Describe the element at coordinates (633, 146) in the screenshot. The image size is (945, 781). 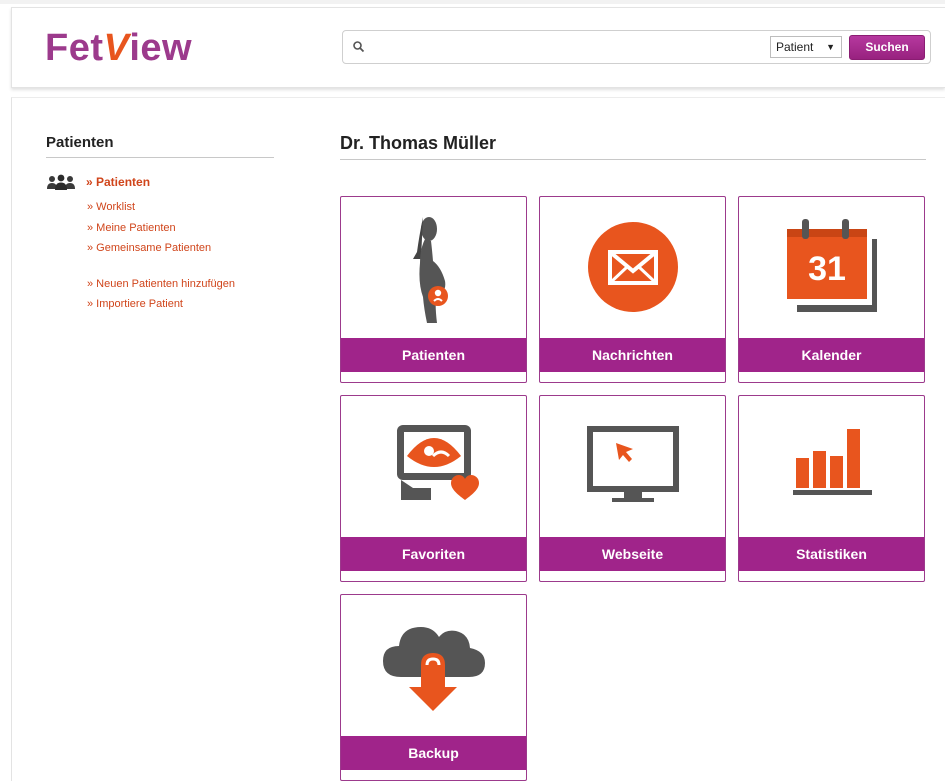
I see `page-title: Dr. Thomas Müller` at that location.